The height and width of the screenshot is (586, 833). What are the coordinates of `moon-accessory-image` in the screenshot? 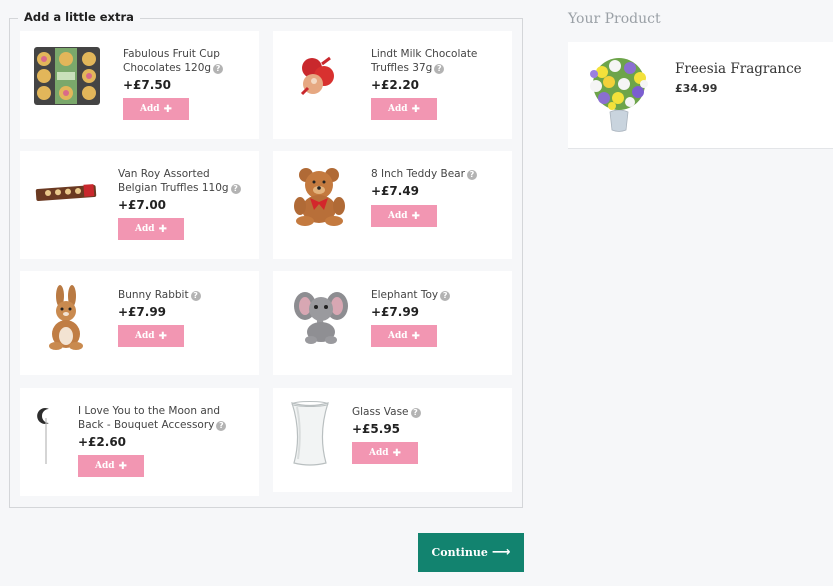 It's located at (46, 436).